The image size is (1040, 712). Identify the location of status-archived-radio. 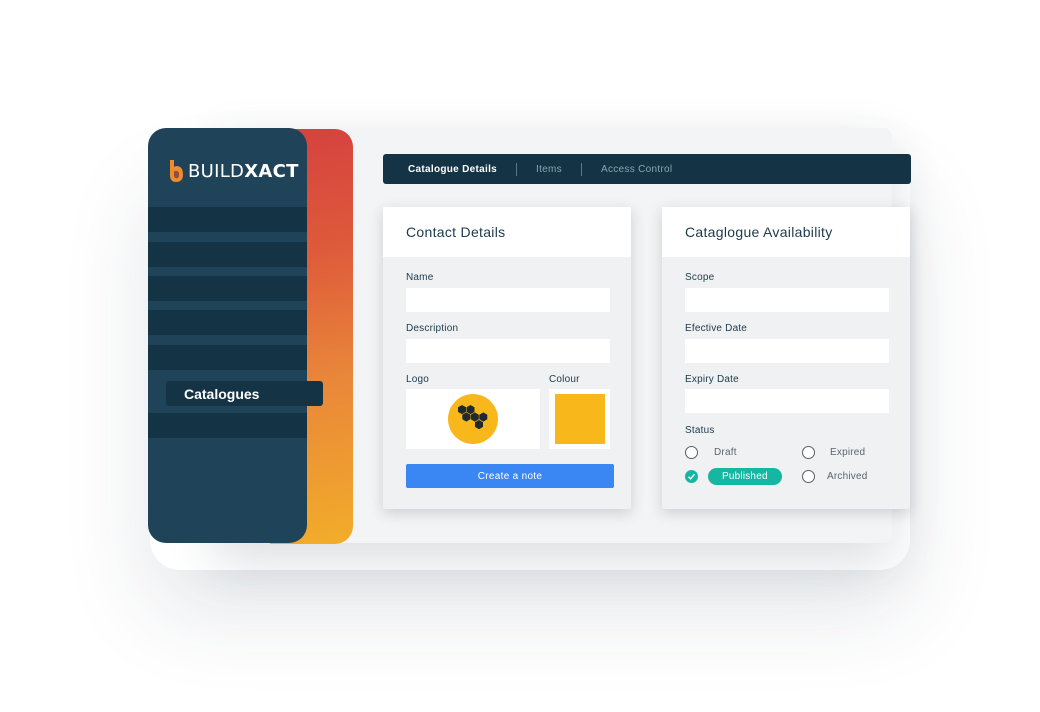
(808, 476).